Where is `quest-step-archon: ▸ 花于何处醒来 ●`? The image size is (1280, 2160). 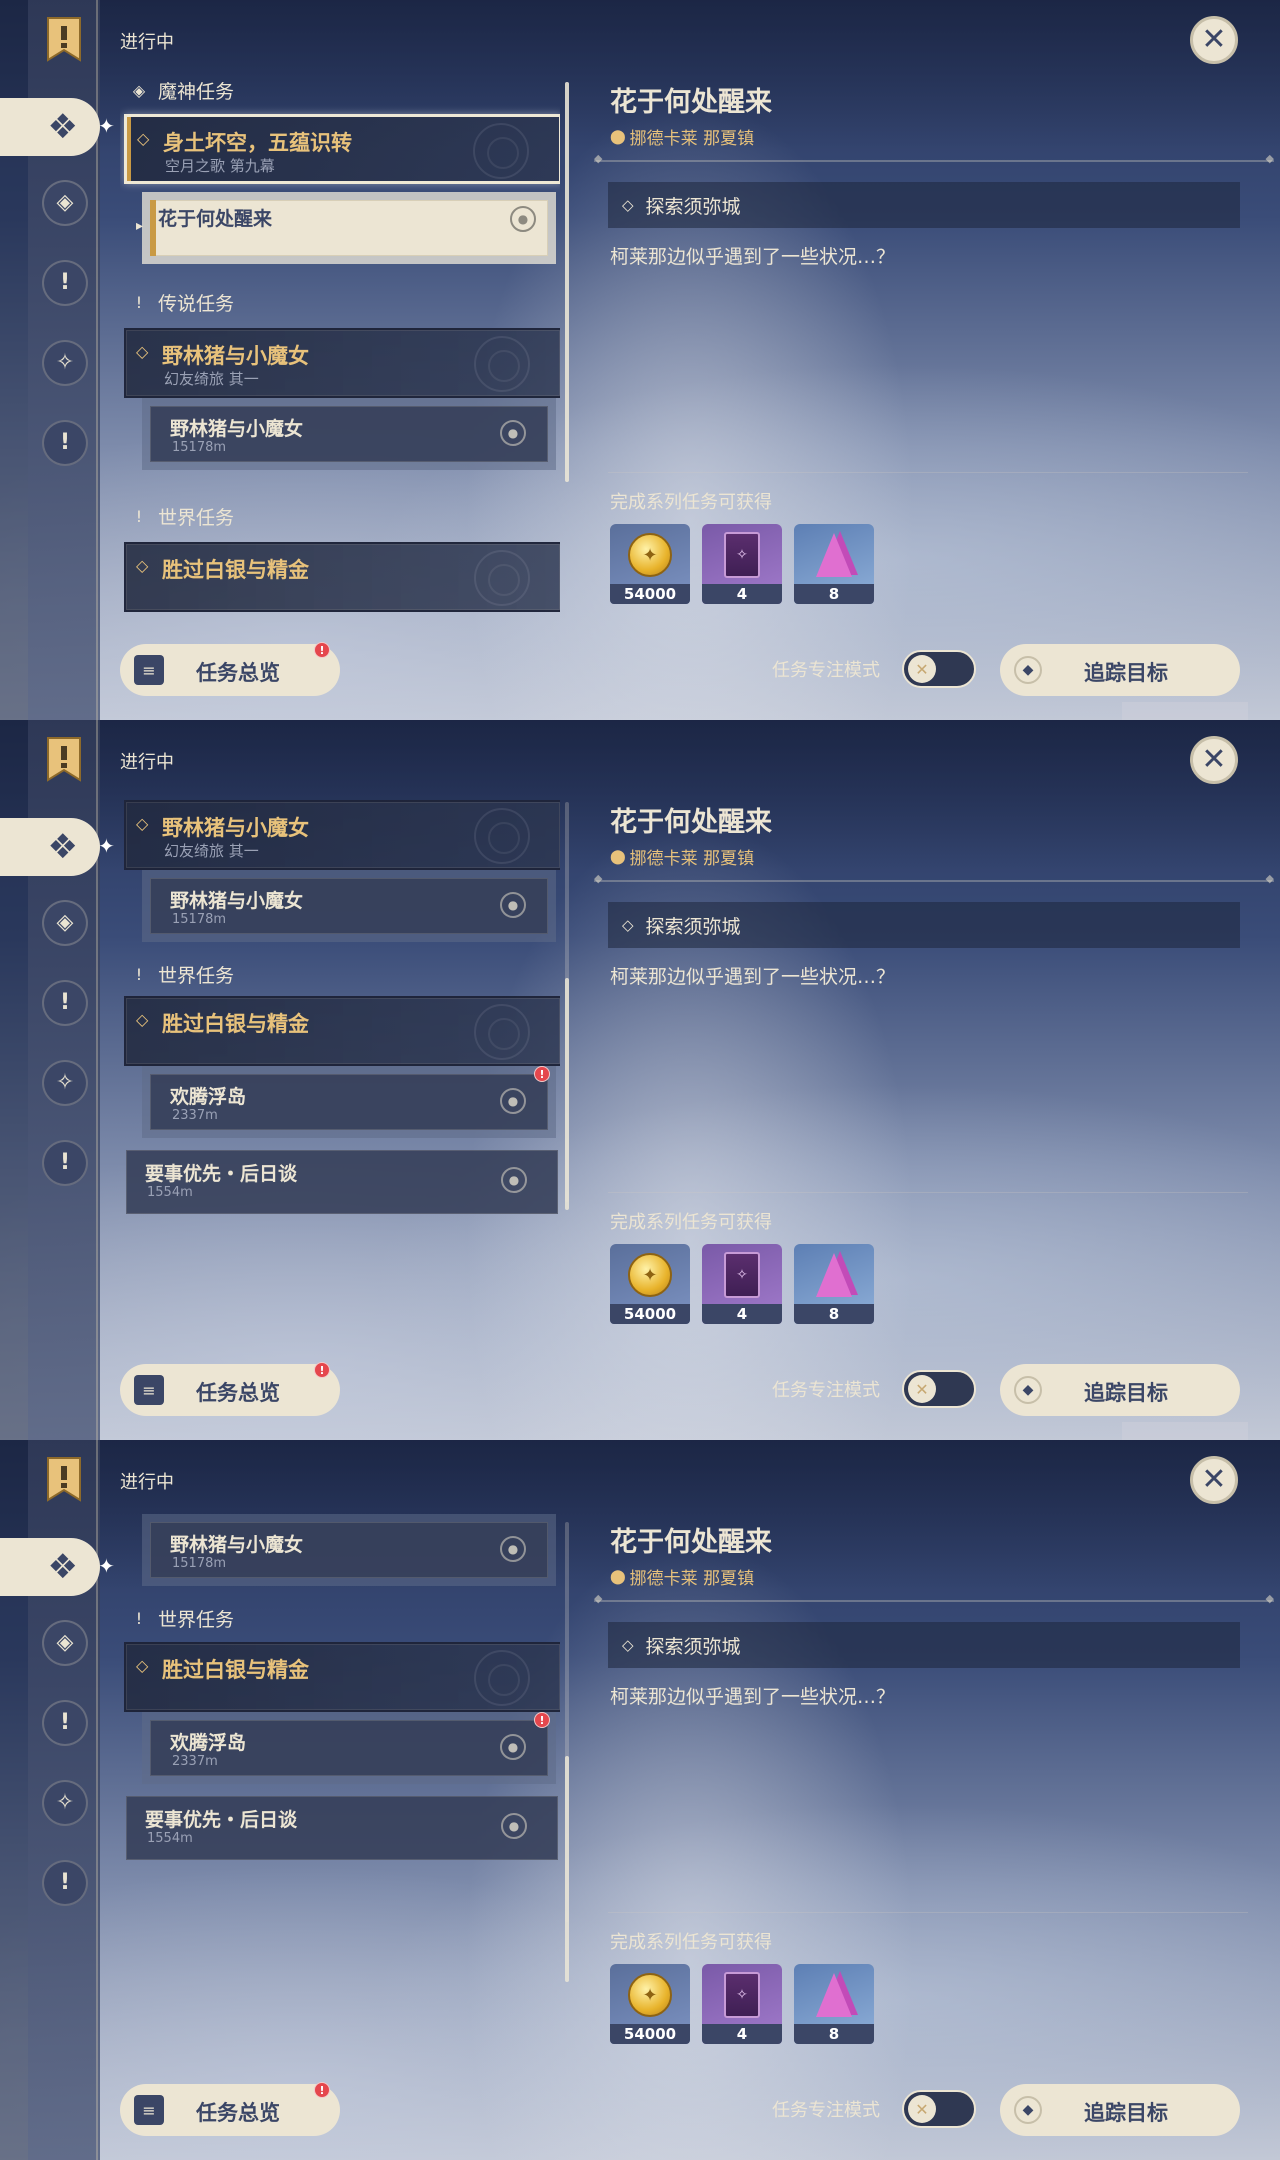 quest-step-archon: ▸ 花于何处醒来 ● is located at coordinates (346, 228).